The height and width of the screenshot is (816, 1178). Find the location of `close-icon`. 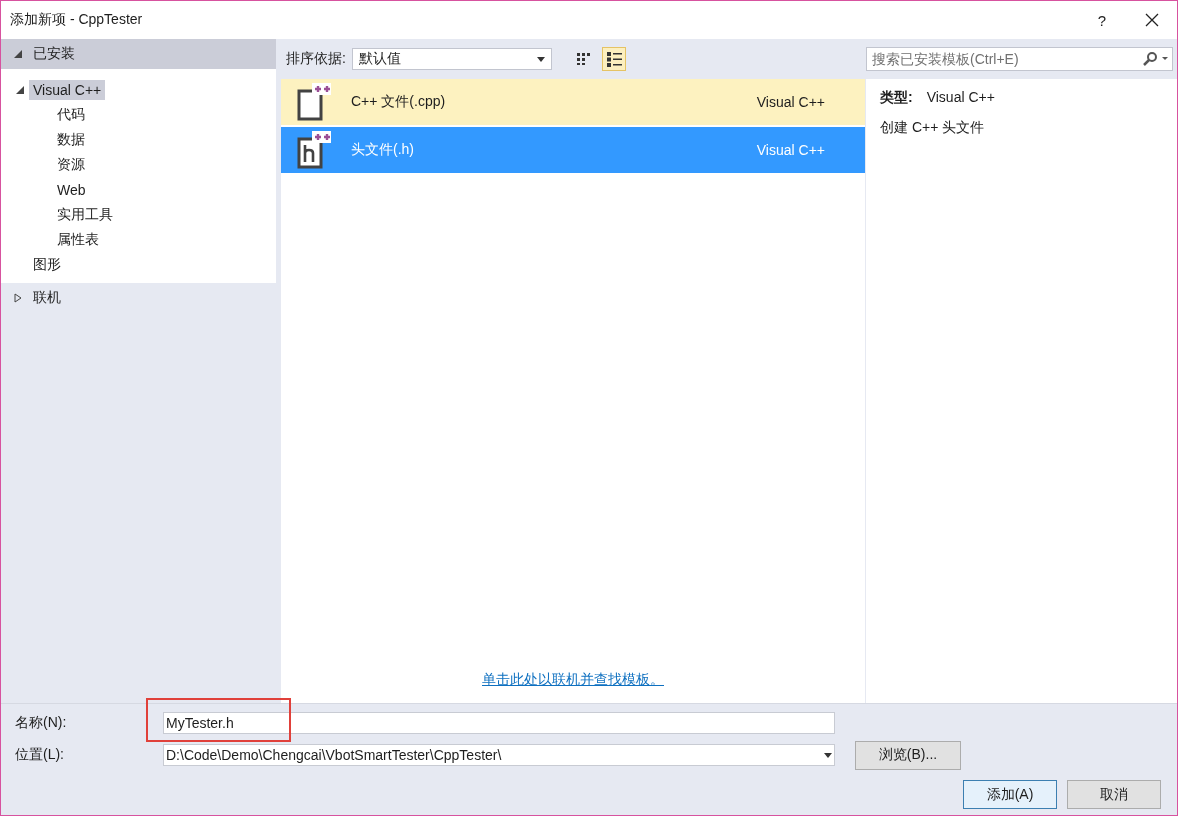

close-icon is located at coordinates (1152, 20).